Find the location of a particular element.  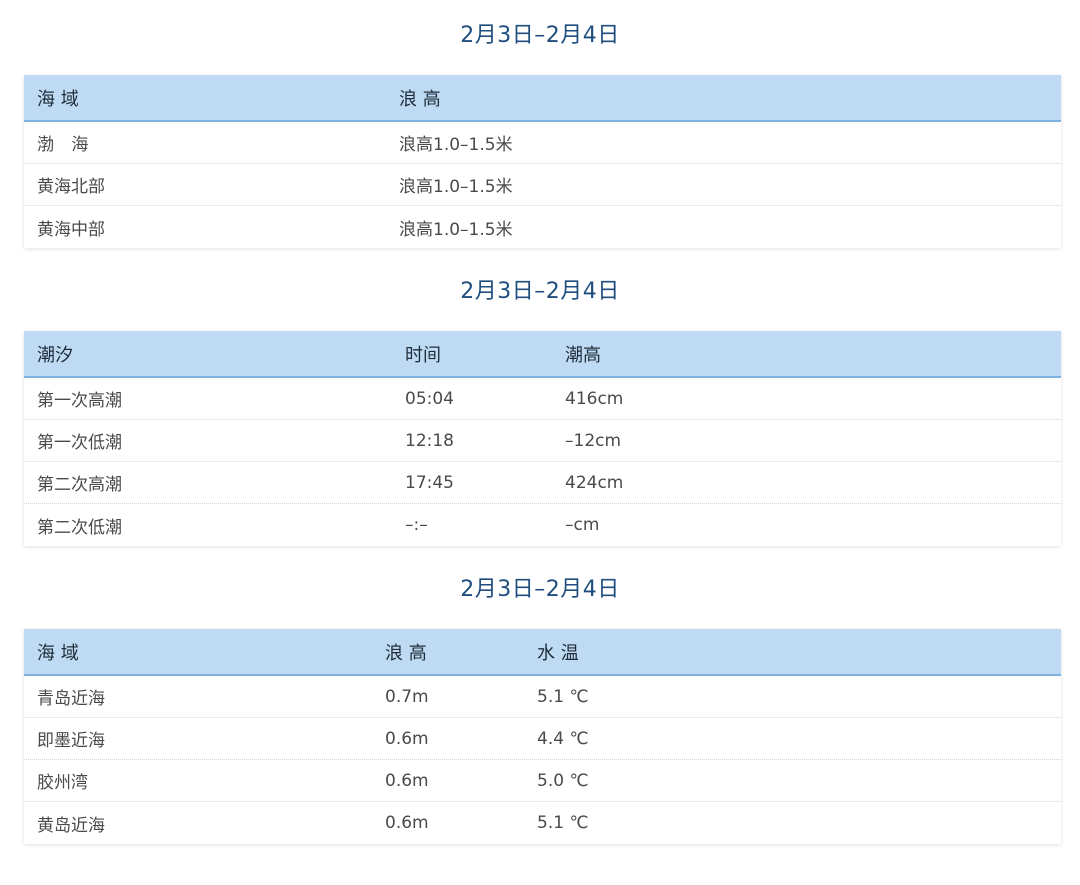

table-row: 第一次高潮 05:04 416cm is located at coordinates (542, 399).